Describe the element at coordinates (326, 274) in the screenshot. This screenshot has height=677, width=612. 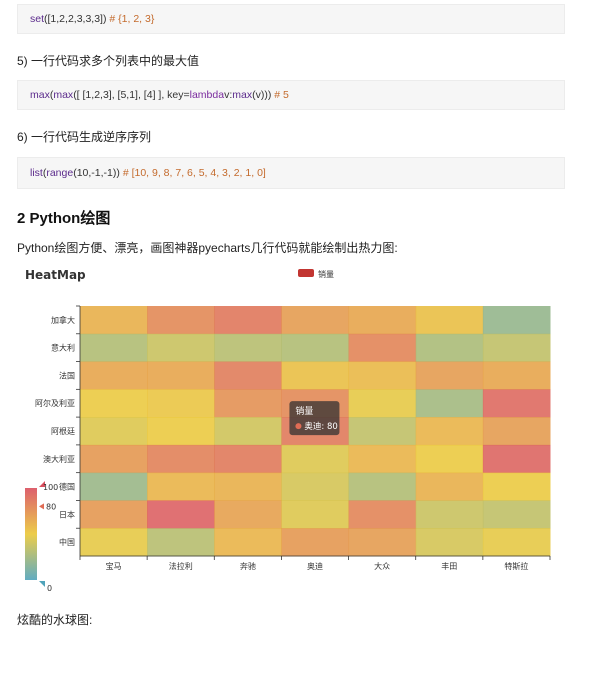
I see `legend-label: 销量` at that location.